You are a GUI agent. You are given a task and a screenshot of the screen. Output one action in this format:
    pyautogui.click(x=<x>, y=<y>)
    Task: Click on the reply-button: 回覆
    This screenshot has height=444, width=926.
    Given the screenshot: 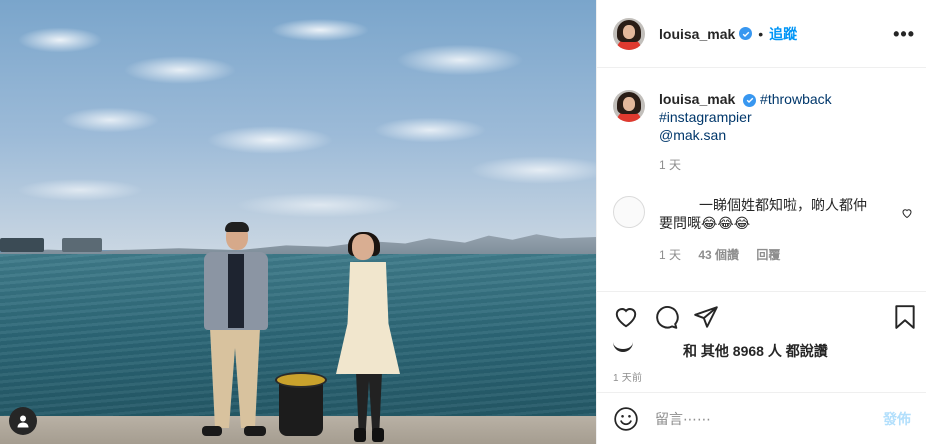 What is the action you would take?
    pyautogui.click(x=768, y=255)
    